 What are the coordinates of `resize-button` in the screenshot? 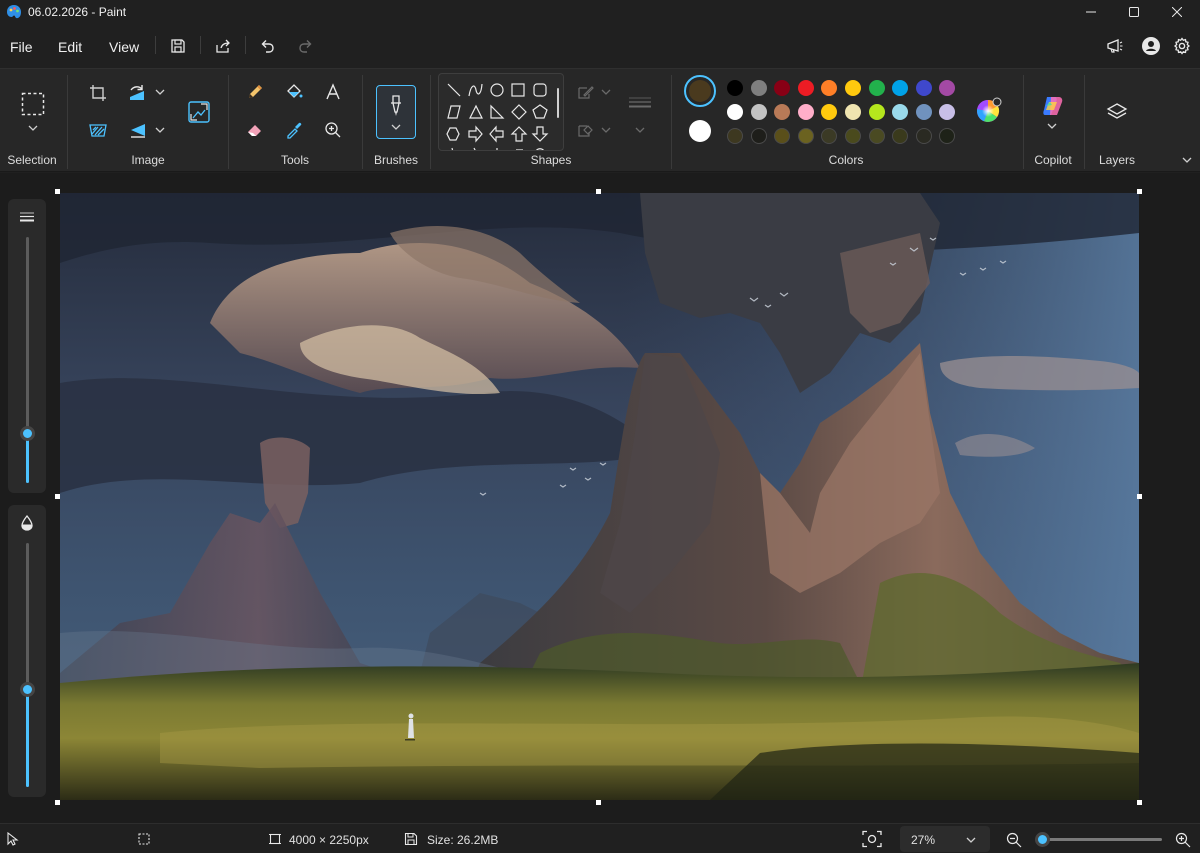 It's located at (138, 93).